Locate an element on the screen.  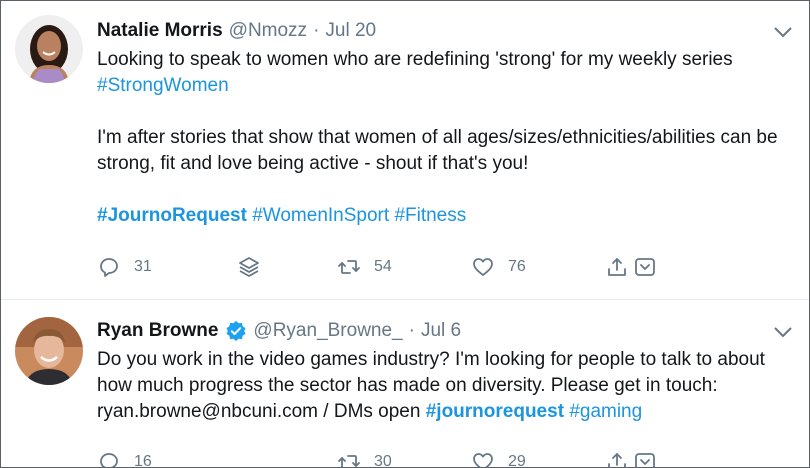
tweet-header: Ryan Browne @Ryan_Browne_ · Jul 6 is located at coordinates (279, 331).